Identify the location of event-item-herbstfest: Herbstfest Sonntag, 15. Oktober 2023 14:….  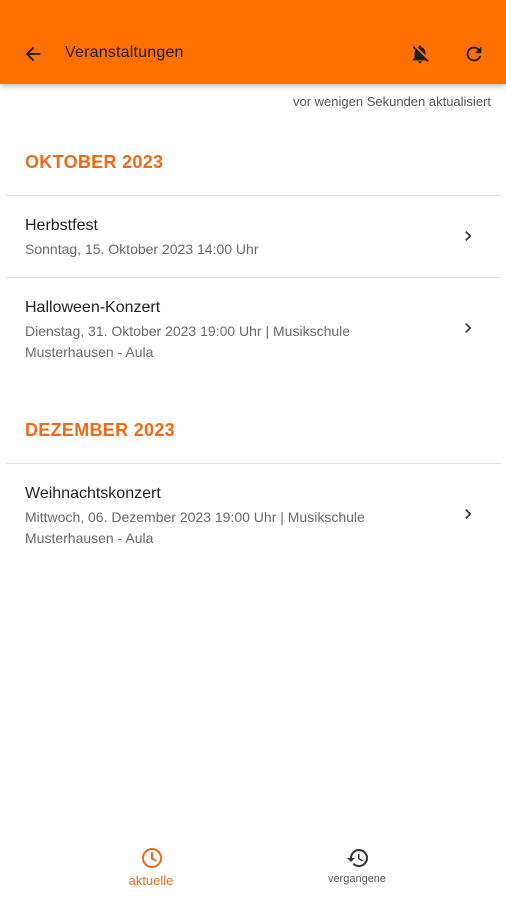
(253, 236).